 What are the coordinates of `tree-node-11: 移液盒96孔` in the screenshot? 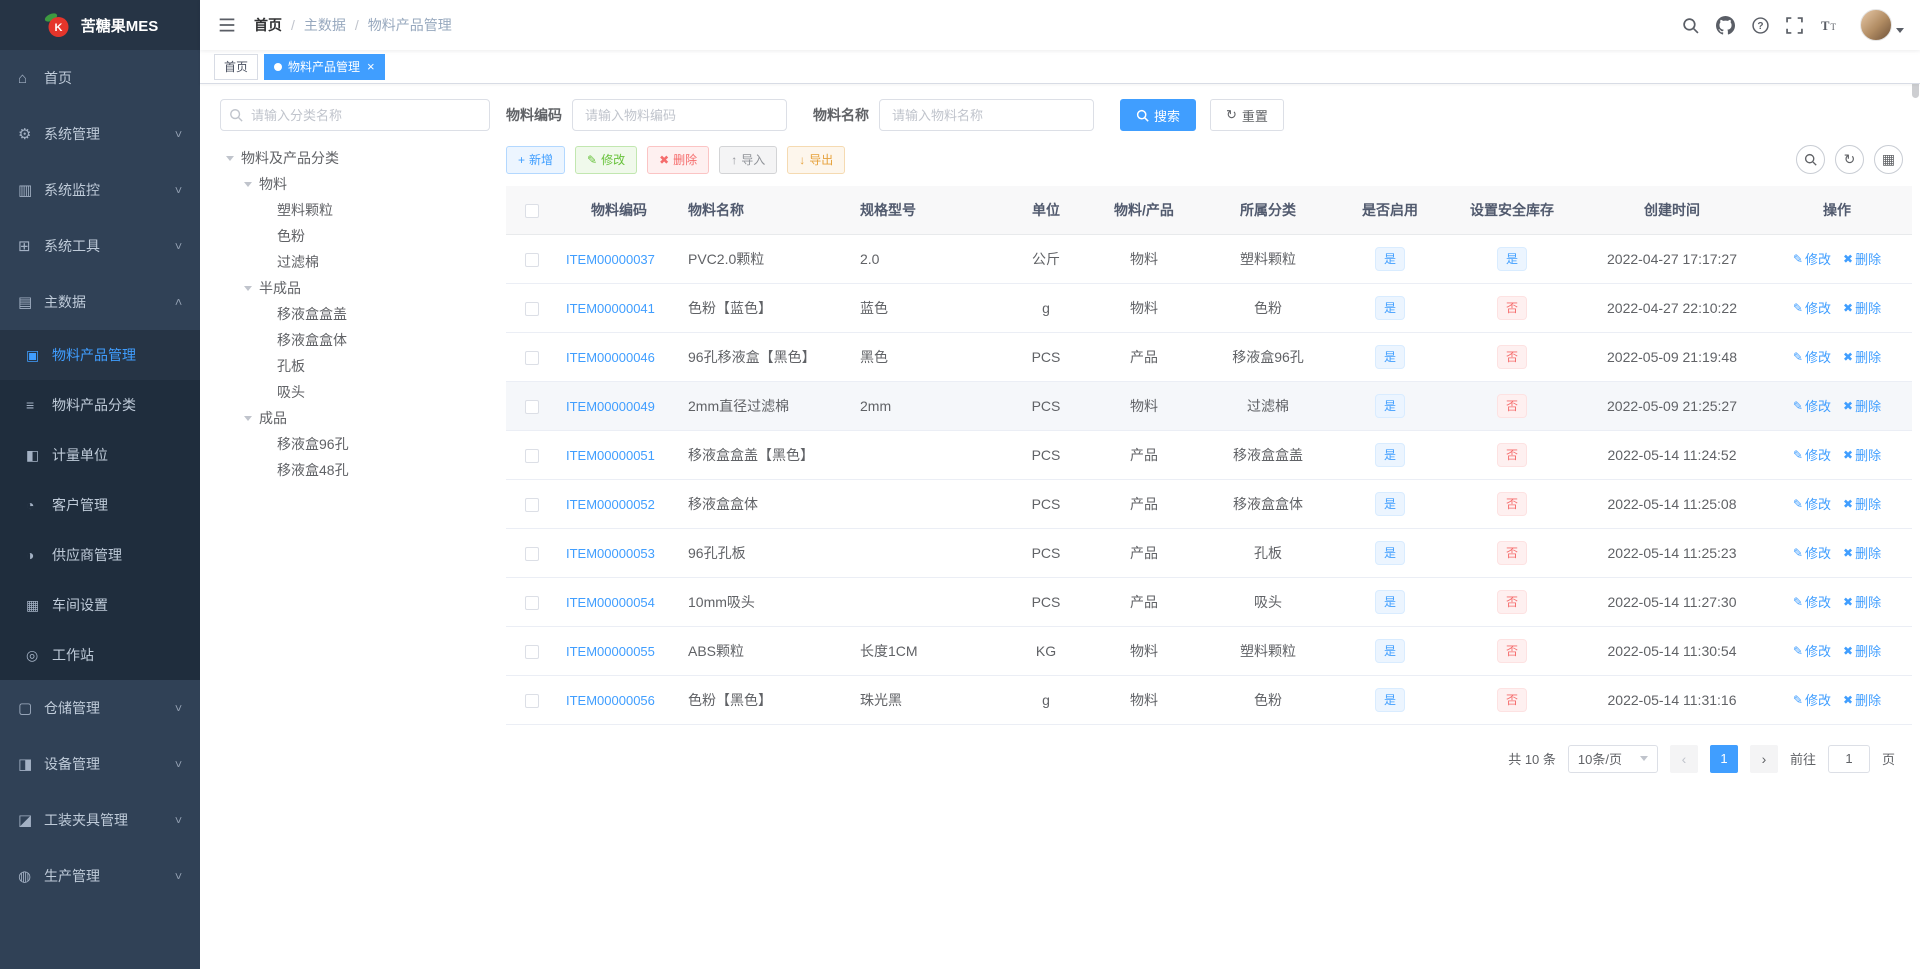 It's located at (355, 444).